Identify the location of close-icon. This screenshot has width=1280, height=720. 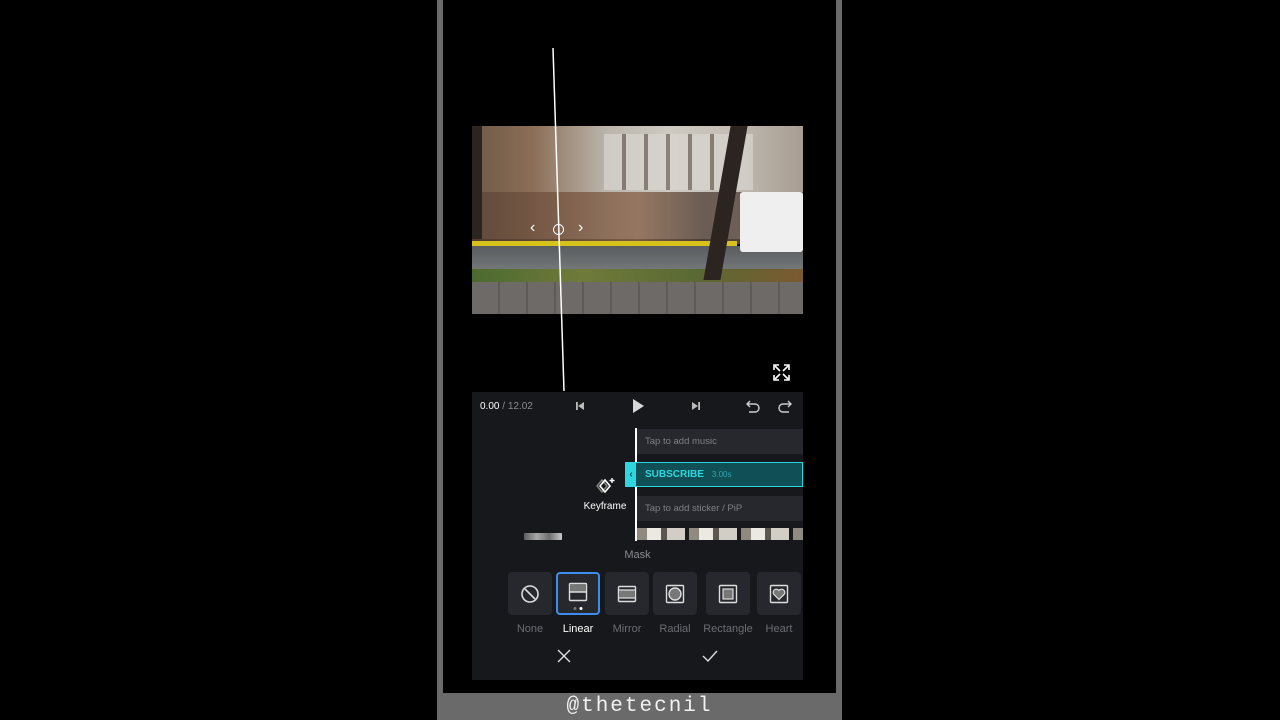
(564, 656).